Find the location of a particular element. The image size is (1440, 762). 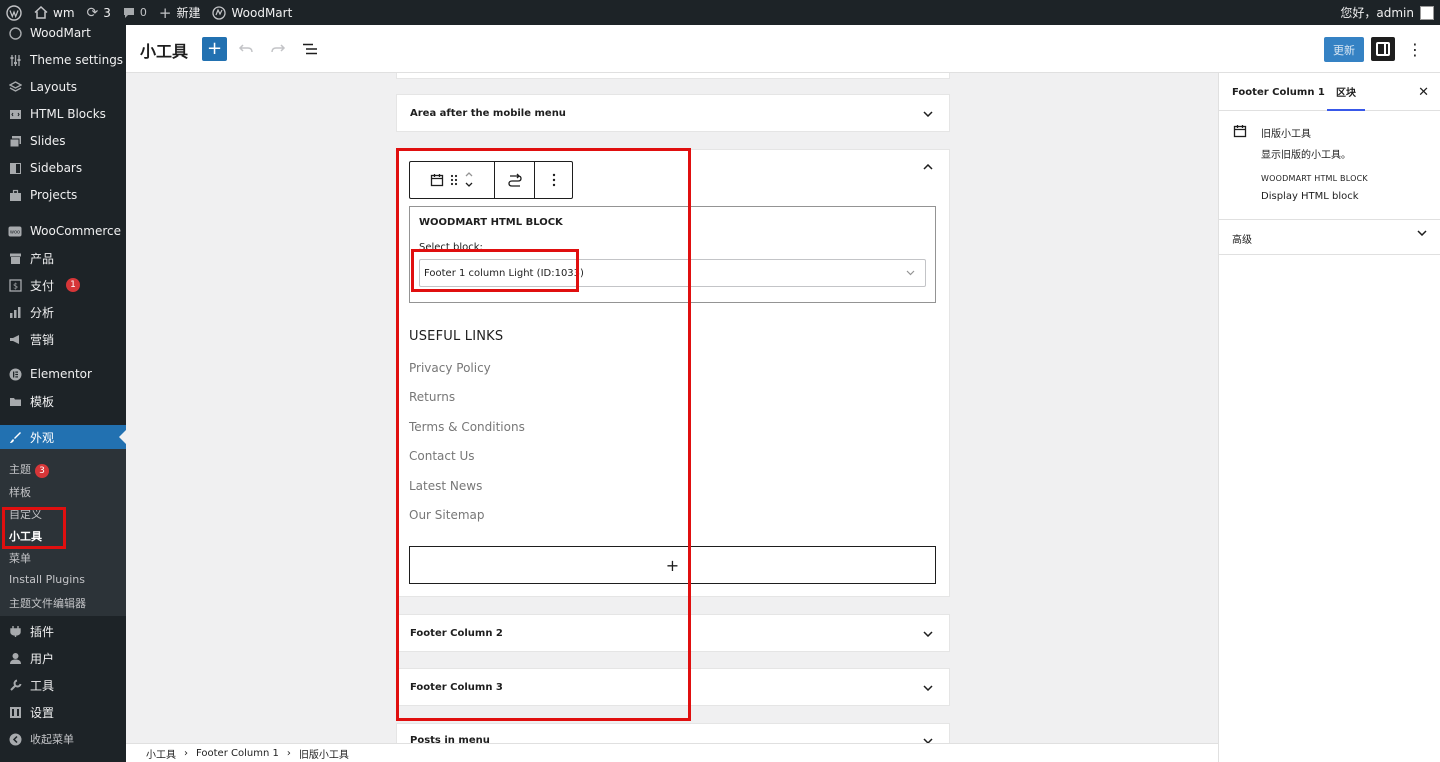

tab-block: 区块 is located at coordinates (1346, 92).